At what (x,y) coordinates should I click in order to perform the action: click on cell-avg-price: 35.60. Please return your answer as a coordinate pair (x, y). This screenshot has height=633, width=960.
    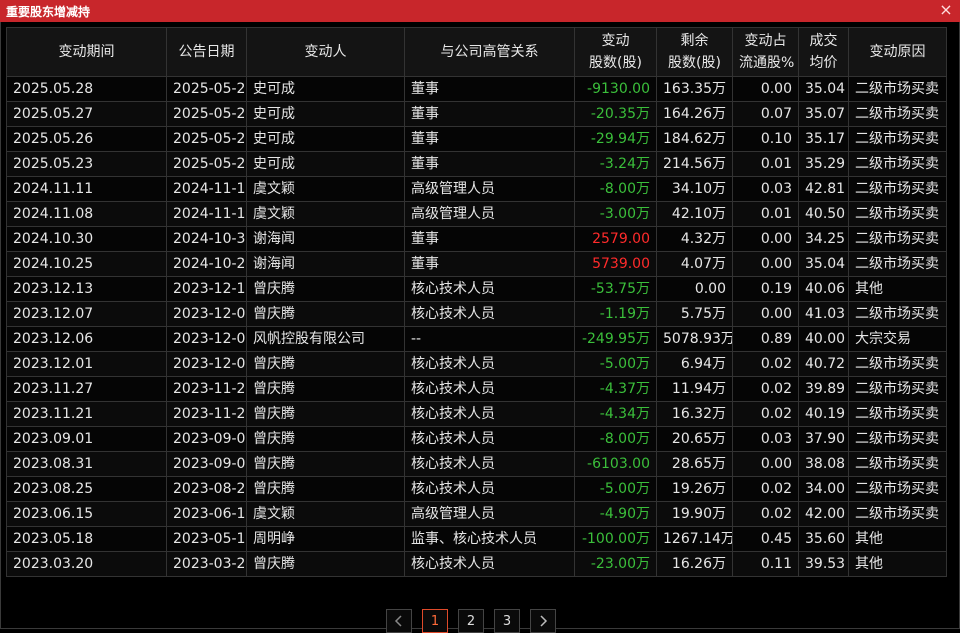
    Looking at the image, I should click on (823, 539).